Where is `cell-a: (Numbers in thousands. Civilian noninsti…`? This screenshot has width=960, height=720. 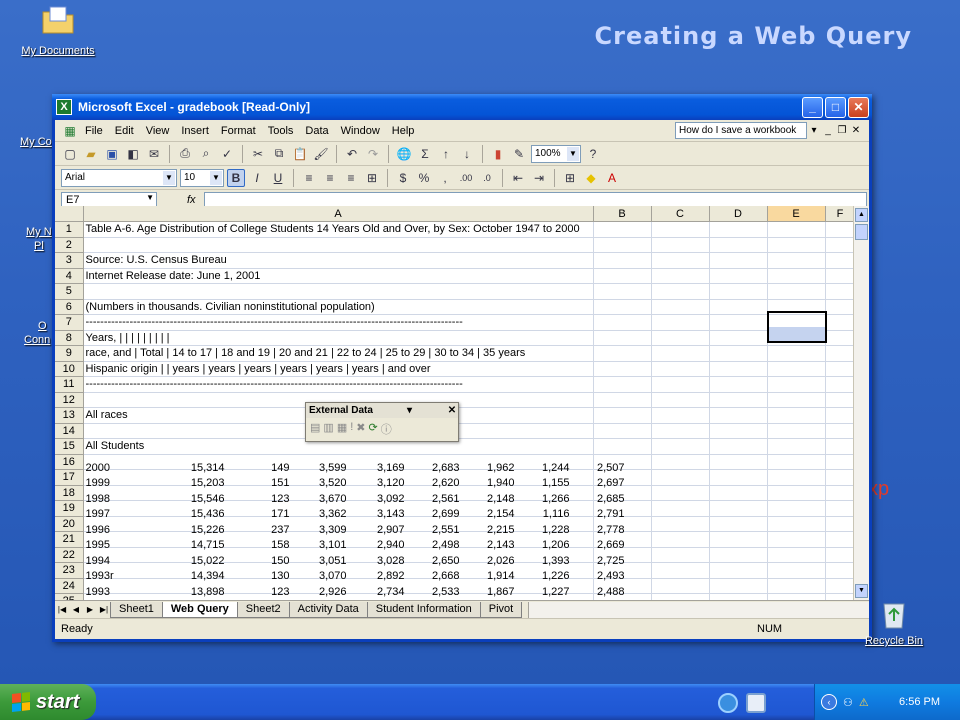 cell-a: (Numbers in thousands. Civilian noninsti… is located at coordinates (338, 307).